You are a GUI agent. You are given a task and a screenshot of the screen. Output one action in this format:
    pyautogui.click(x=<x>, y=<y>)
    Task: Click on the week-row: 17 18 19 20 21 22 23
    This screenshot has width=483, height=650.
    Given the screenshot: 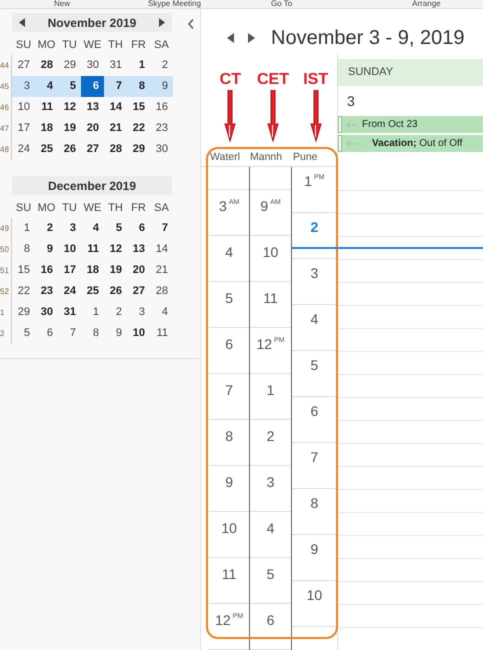 What is the action you would take?
    pyautogui.click(x=92, y=128)
    